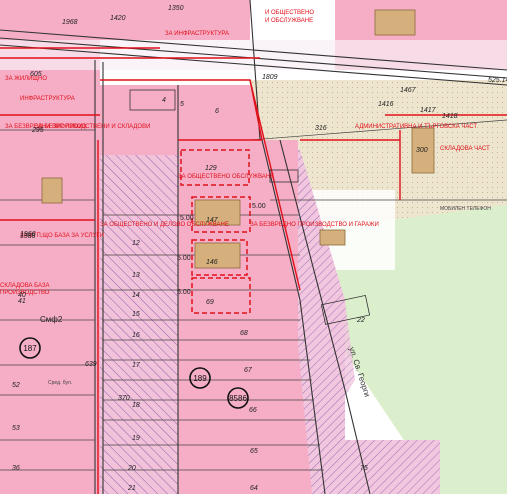  Describe the element at coordinates (16, 385) in the screenshot. I see `parcel-number: 52` at that location.